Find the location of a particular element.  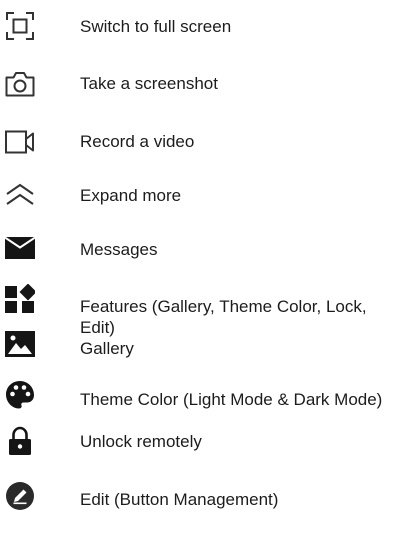

legend-label: Switch to full screen is located at coordinates (156, 26).